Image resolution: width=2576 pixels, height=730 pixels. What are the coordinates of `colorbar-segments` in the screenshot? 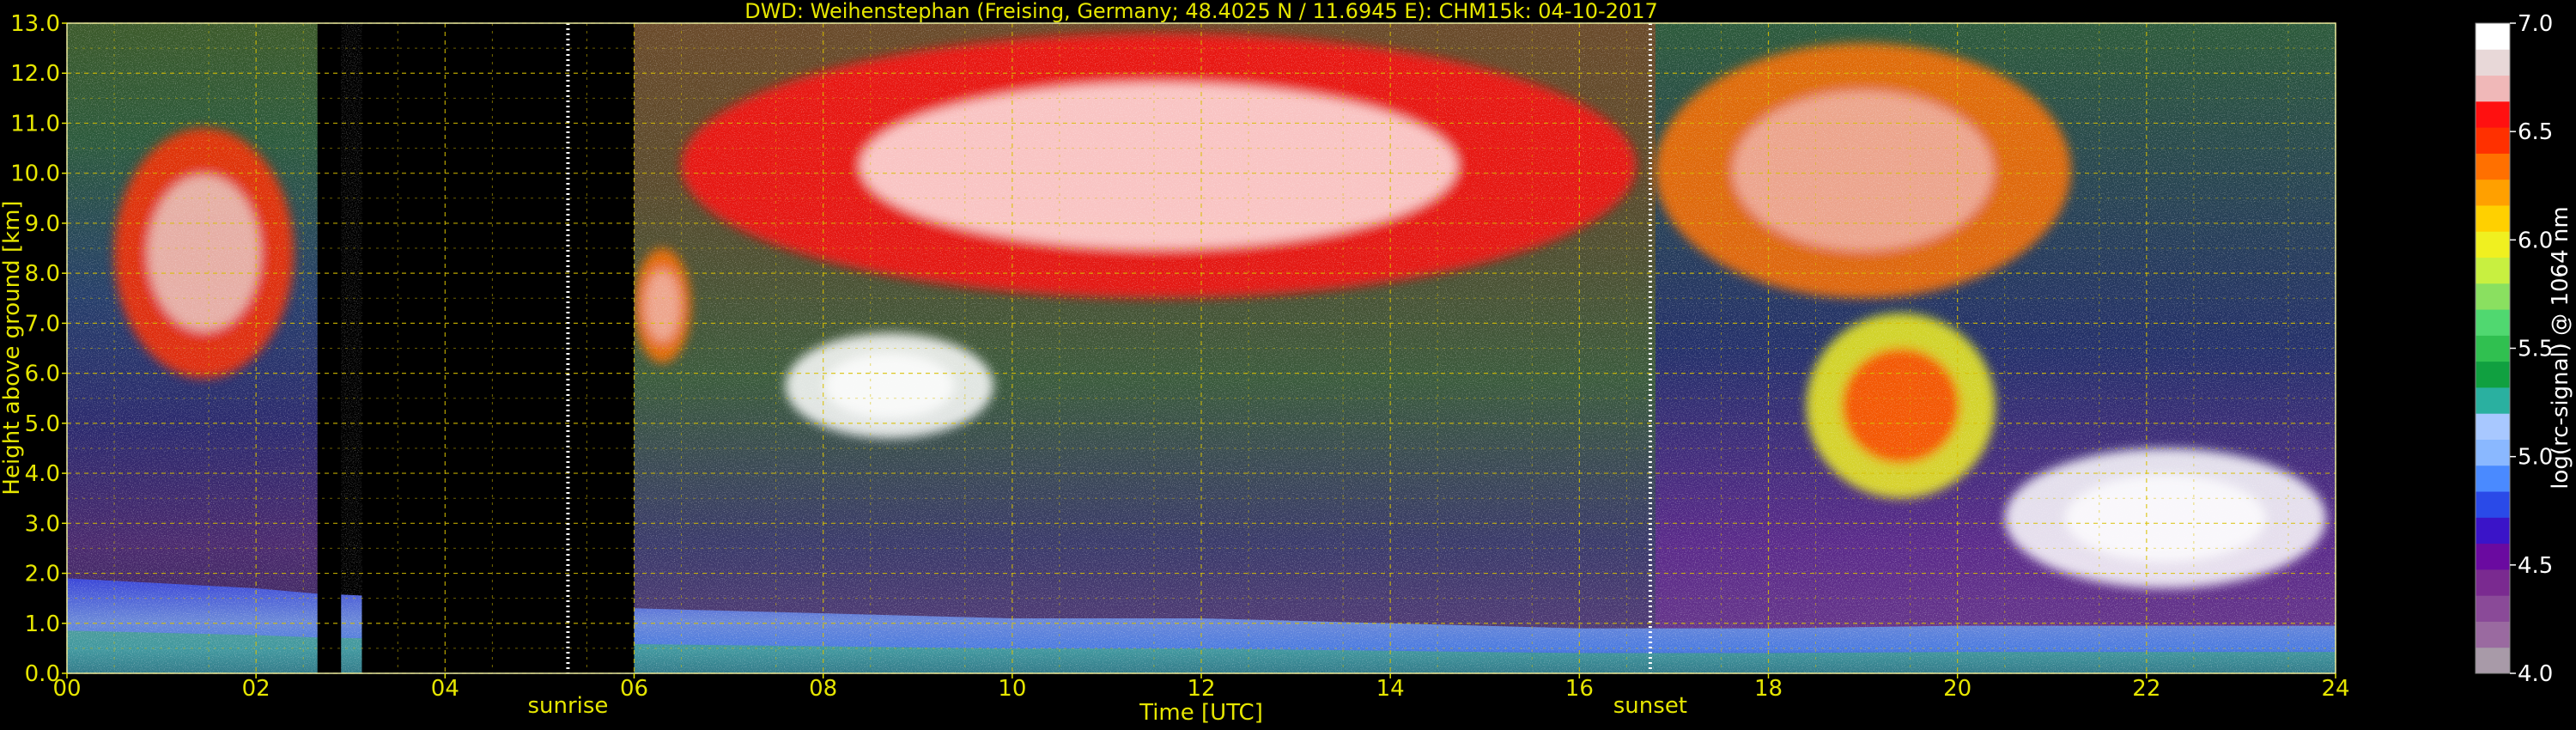 It's located at (2493, 348).